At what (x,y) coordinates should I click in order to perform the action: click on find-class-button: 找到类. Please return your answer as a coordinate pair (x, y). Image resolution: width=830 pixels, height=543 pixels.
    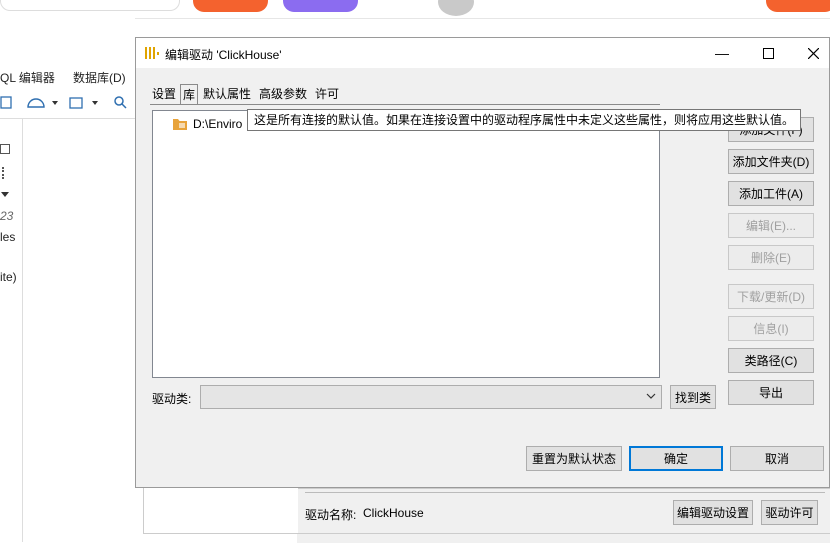
    Looking at the image, I should click on (693, 397).